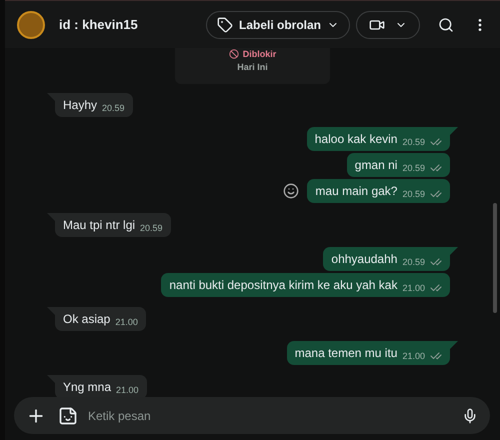 The image size is (500, 440). What do you see at coordinates (224, 24) in the screenshot?
I see `tag-icon` at bounding box center [224, 24].